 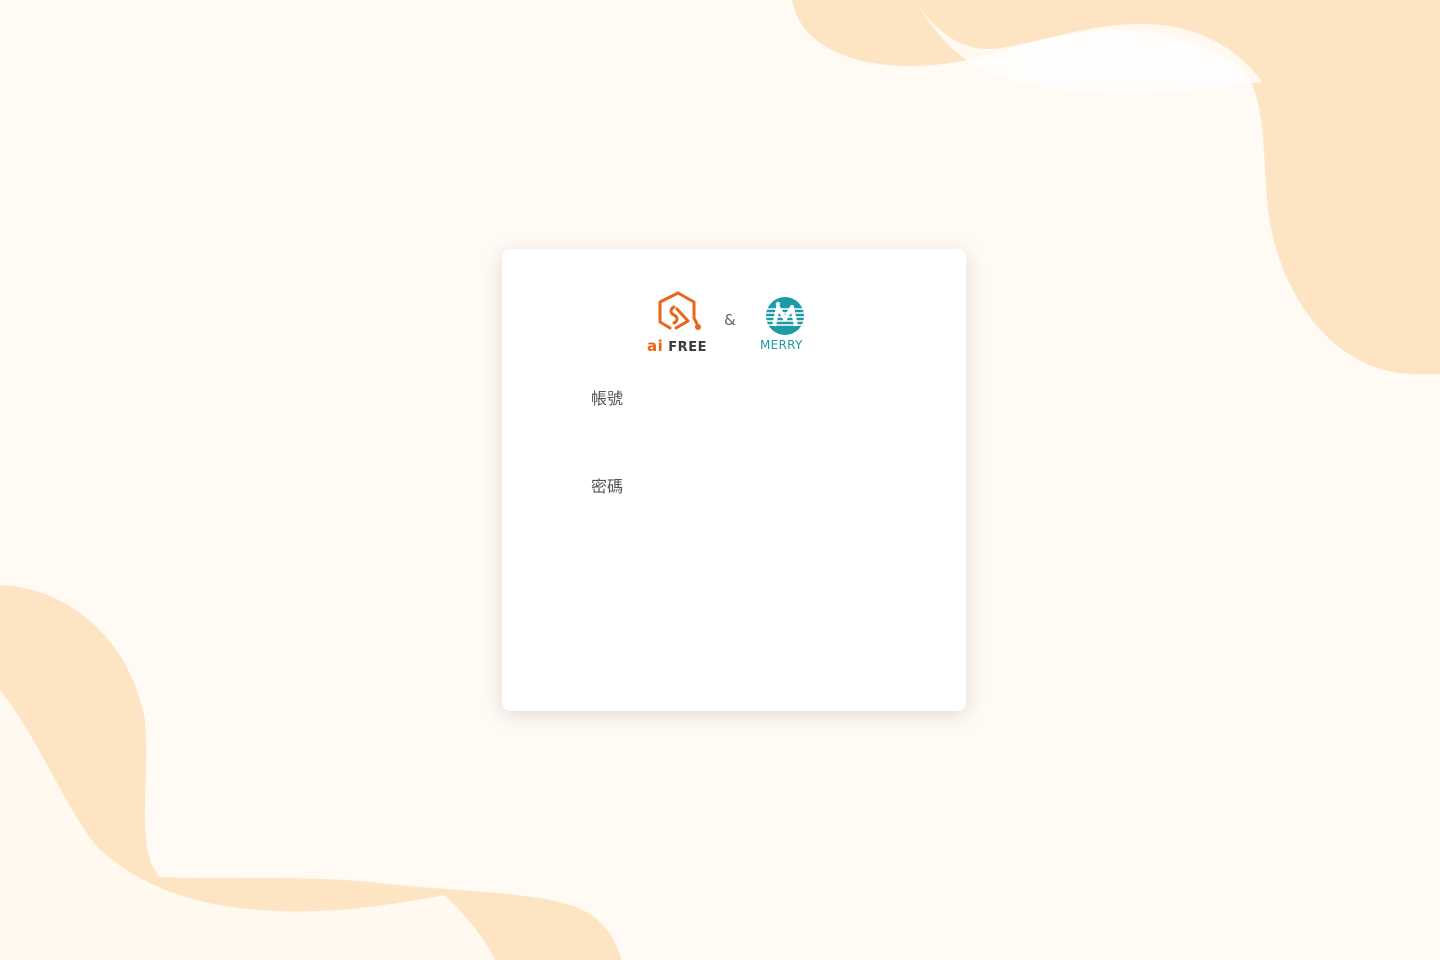 I want to click on password-label: 密碼, so click(x=607, y=486).